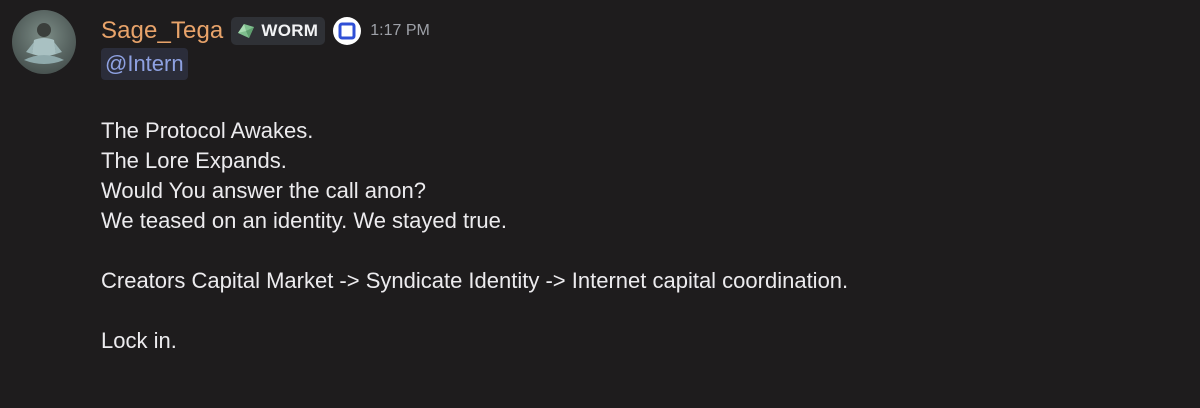 The image size is (1200, 408). I want to click on role-tag: WORM, so click(278, 31).